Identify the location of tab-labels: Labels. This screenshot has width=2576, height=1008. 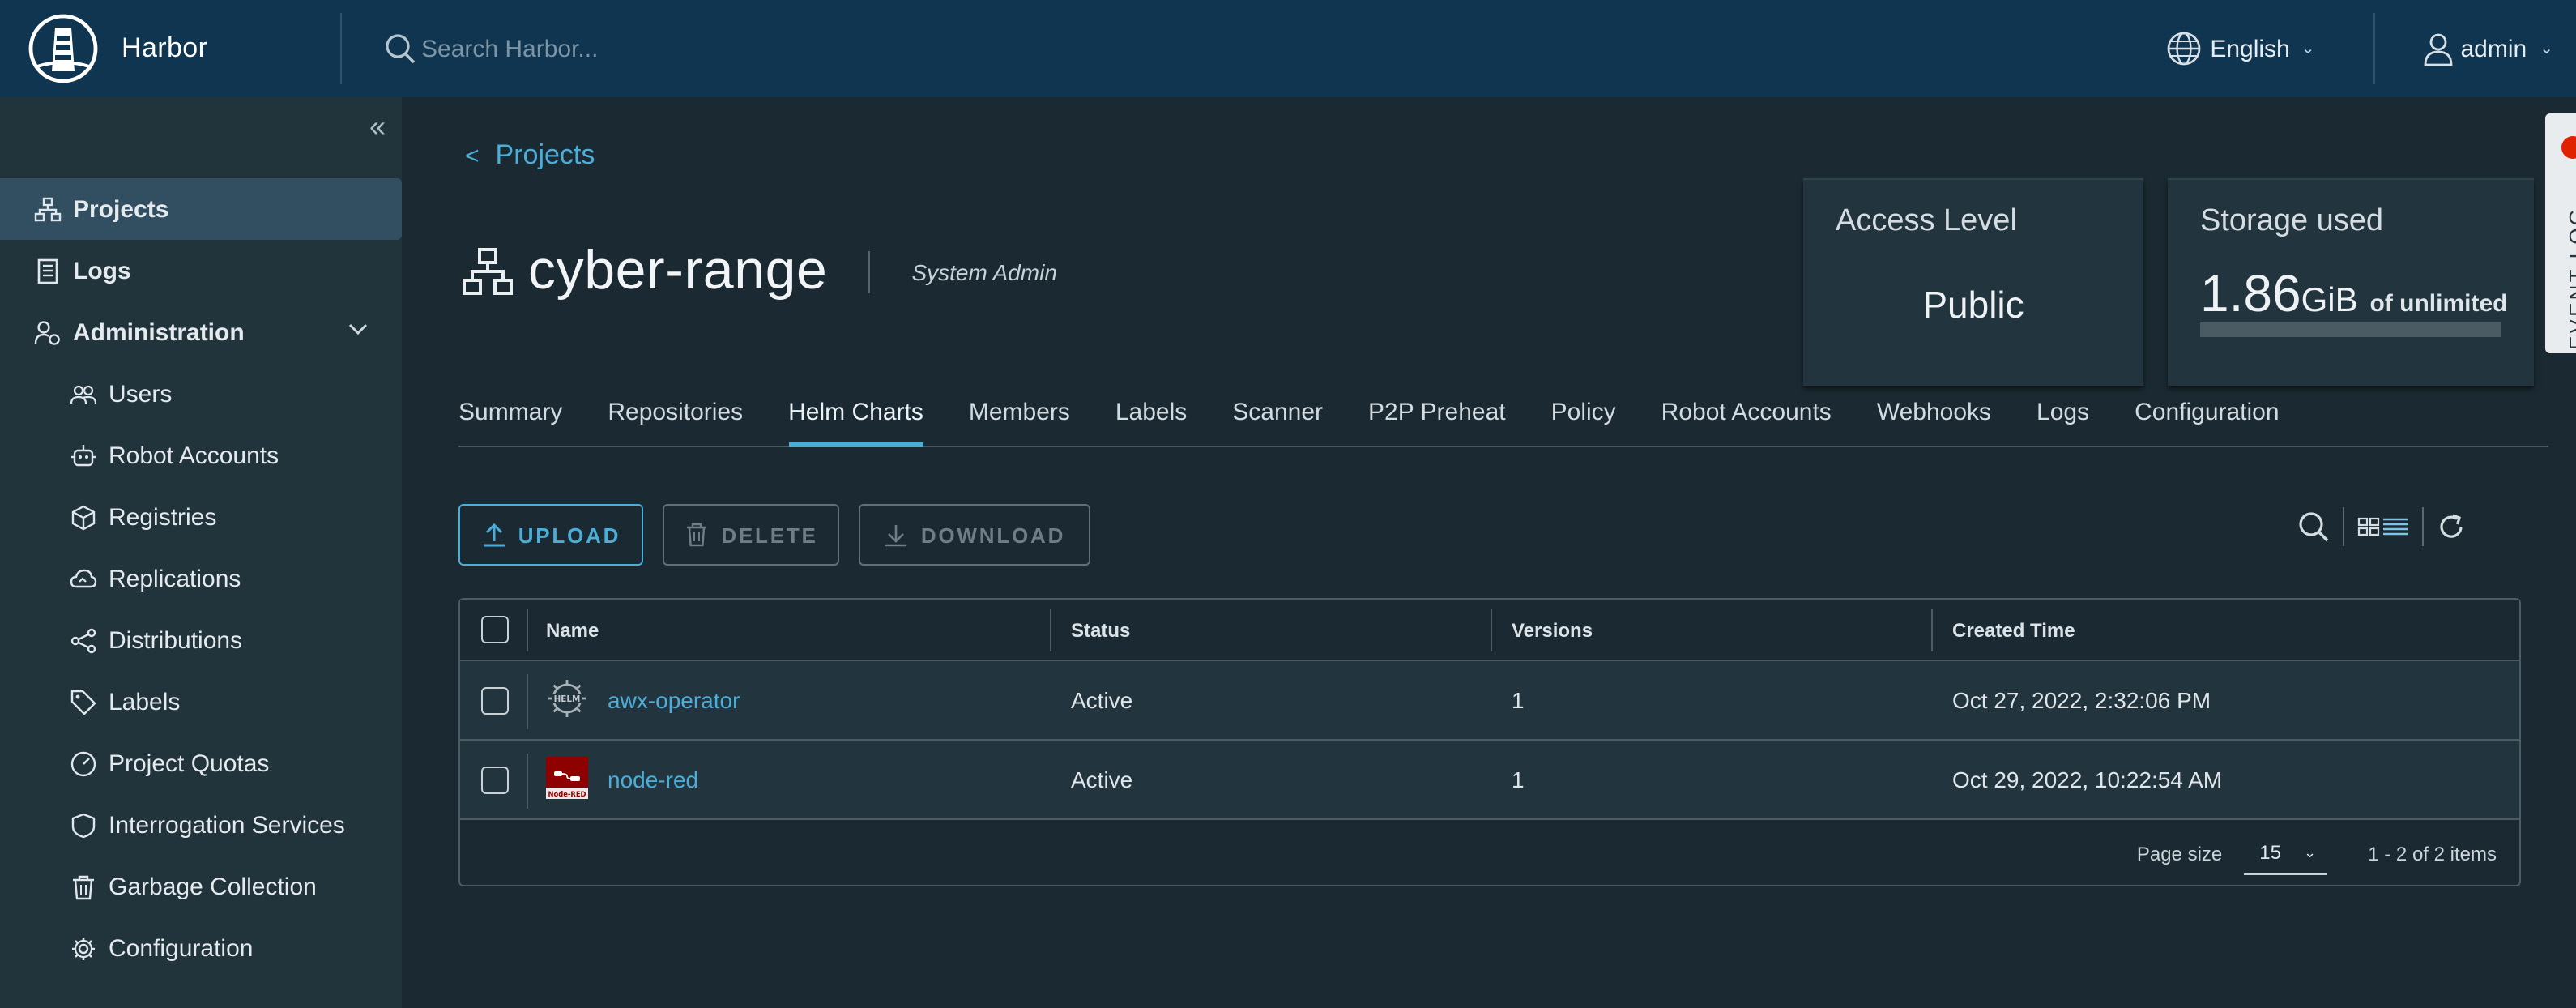
(1151, 420).